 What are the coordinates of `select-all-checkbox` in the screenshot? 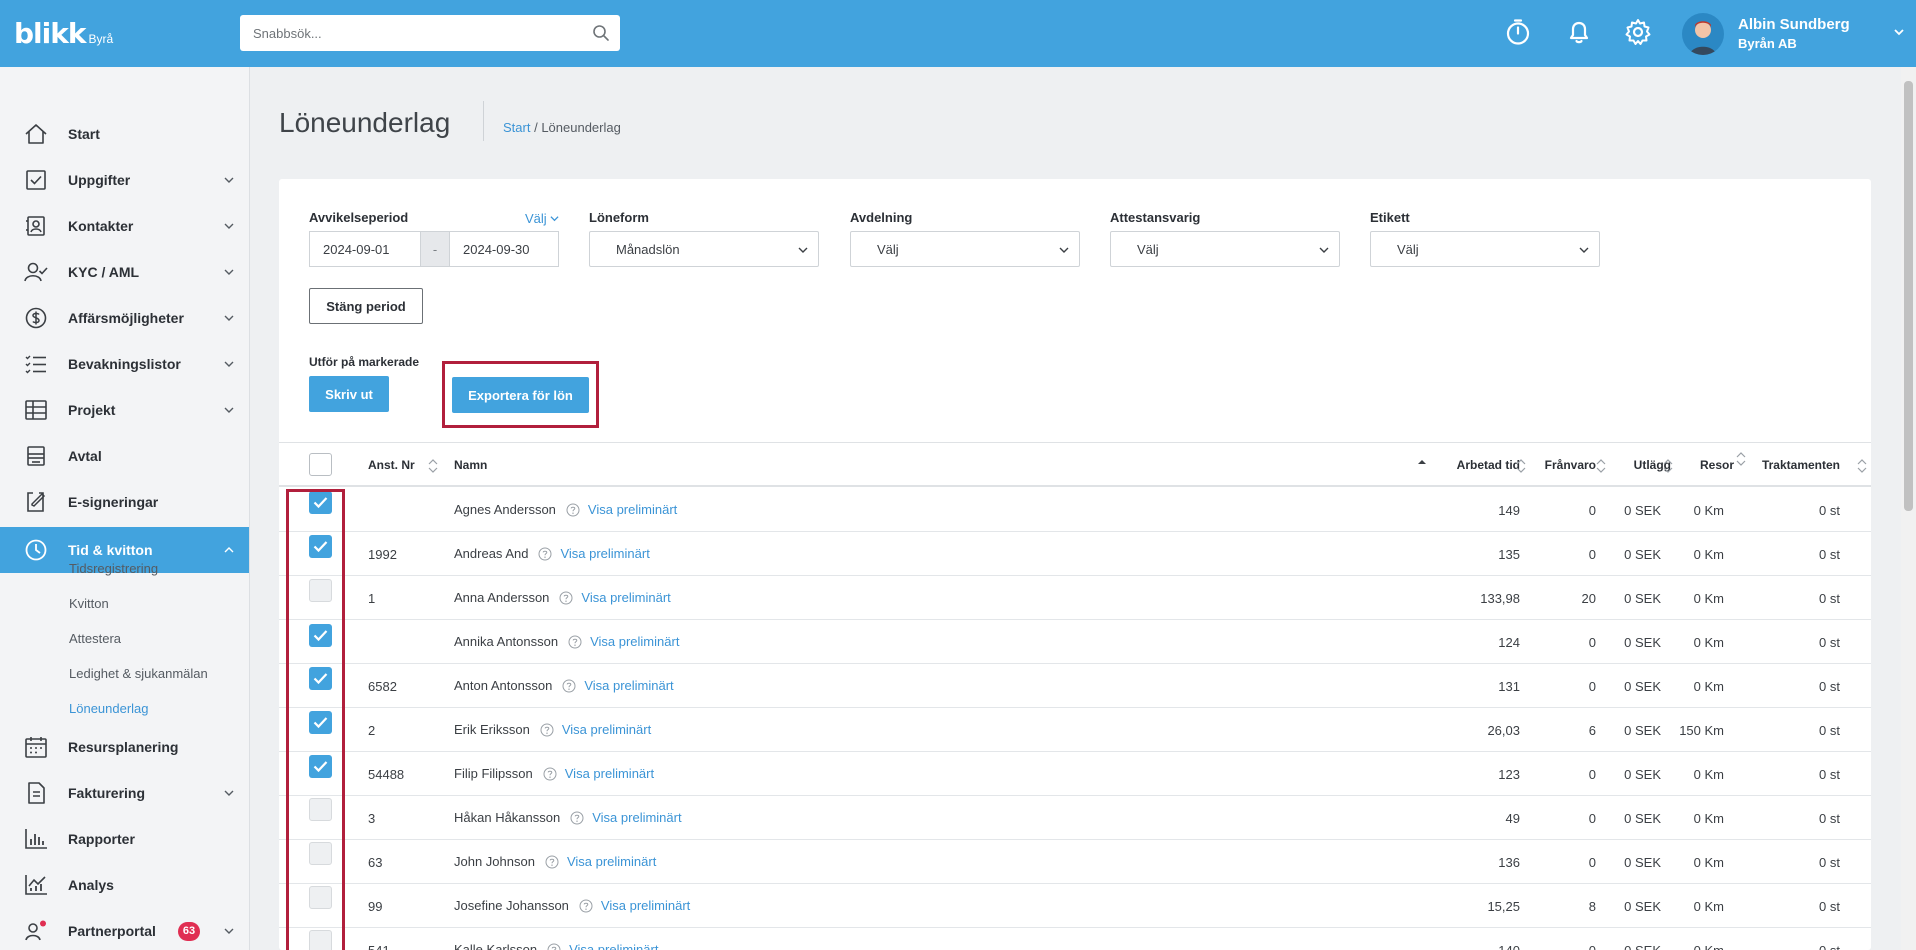 It's located at (320, 464).